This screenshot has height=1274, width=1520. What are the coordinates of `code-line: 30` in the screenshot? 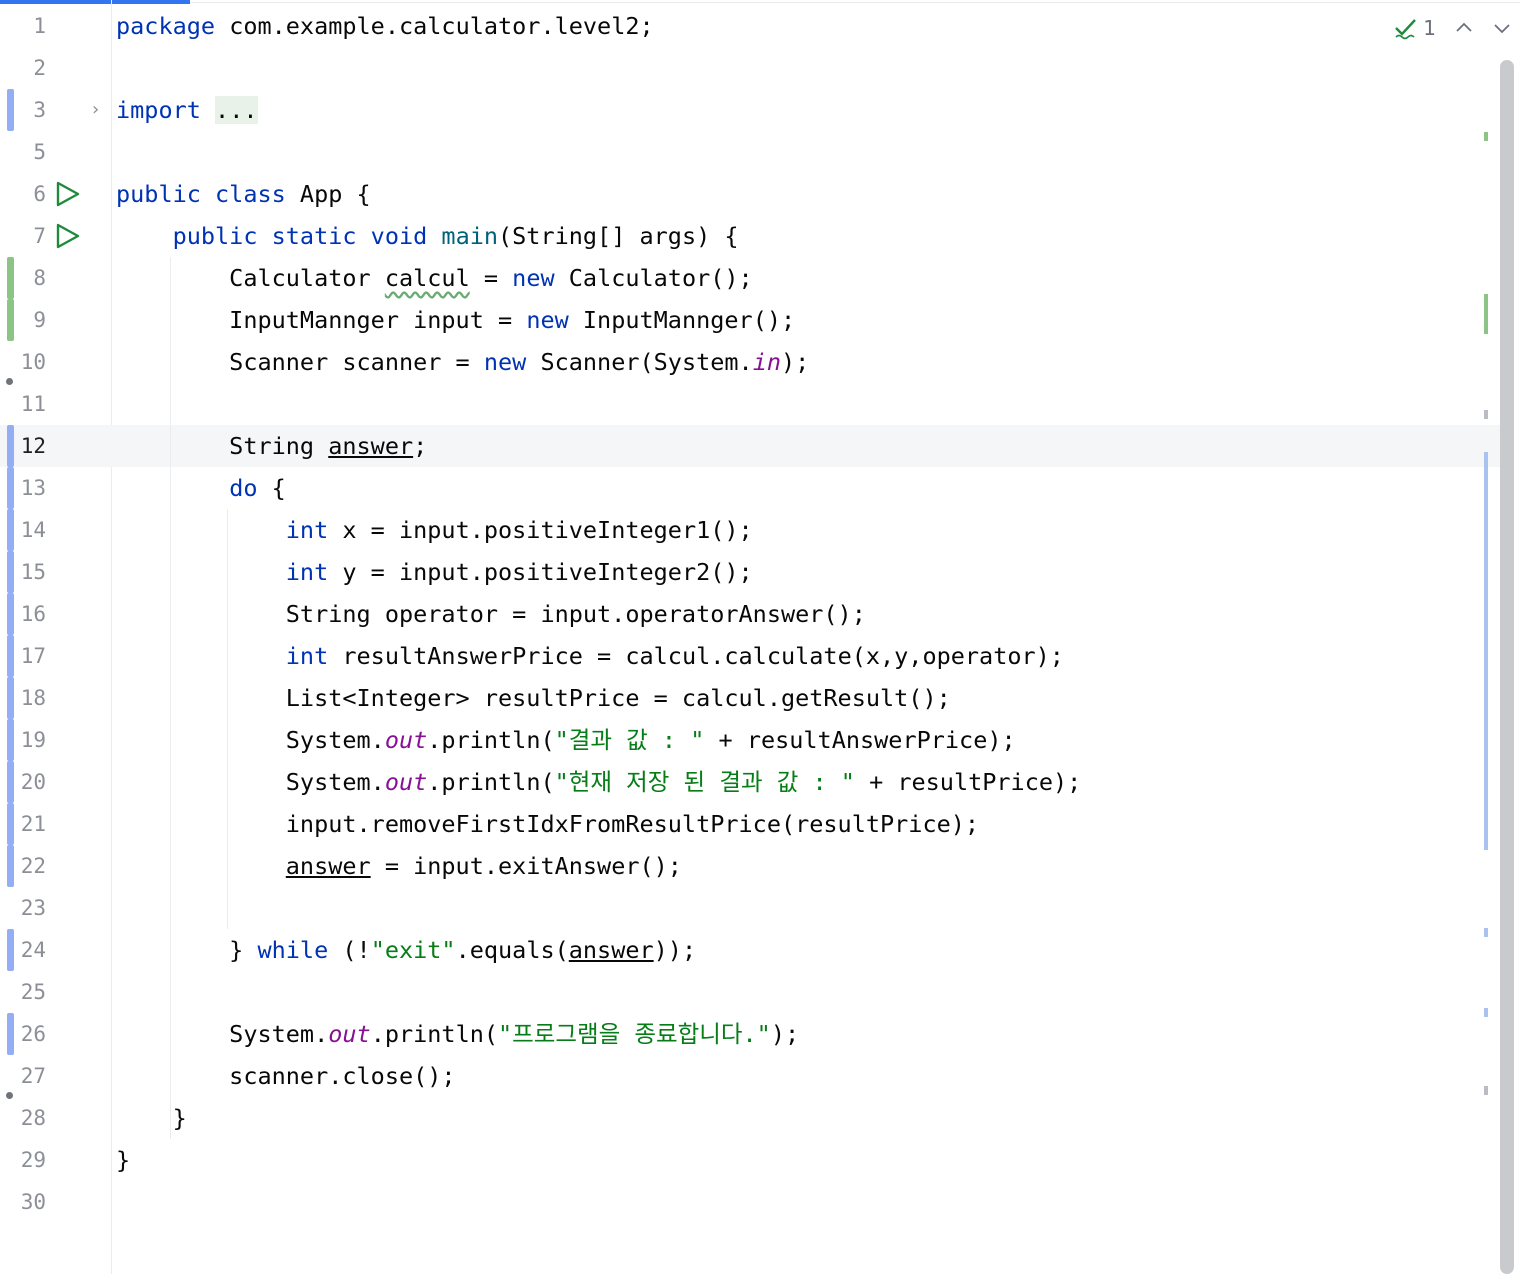 It's located at (750, 1202).